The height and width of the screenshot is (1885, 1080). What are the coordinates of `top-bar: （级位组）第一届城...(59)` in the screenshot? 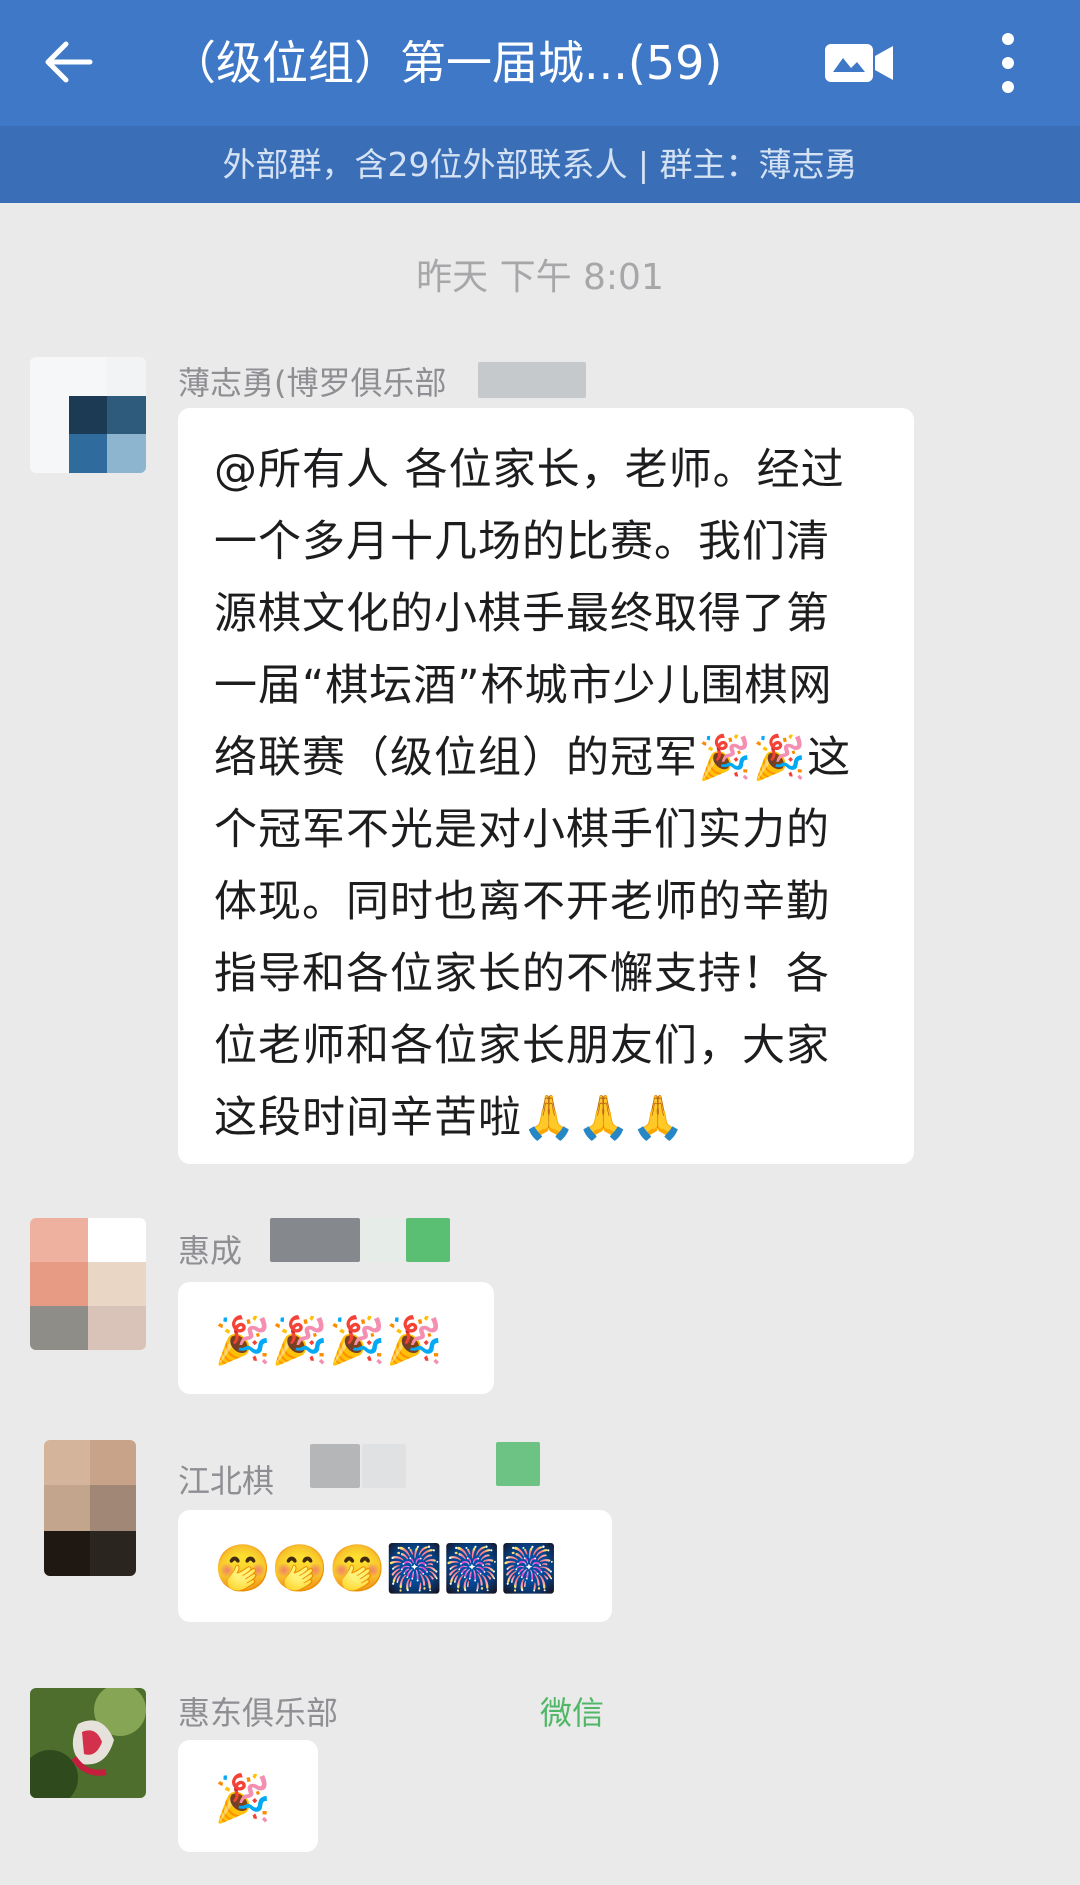 It's located at (540, 63).